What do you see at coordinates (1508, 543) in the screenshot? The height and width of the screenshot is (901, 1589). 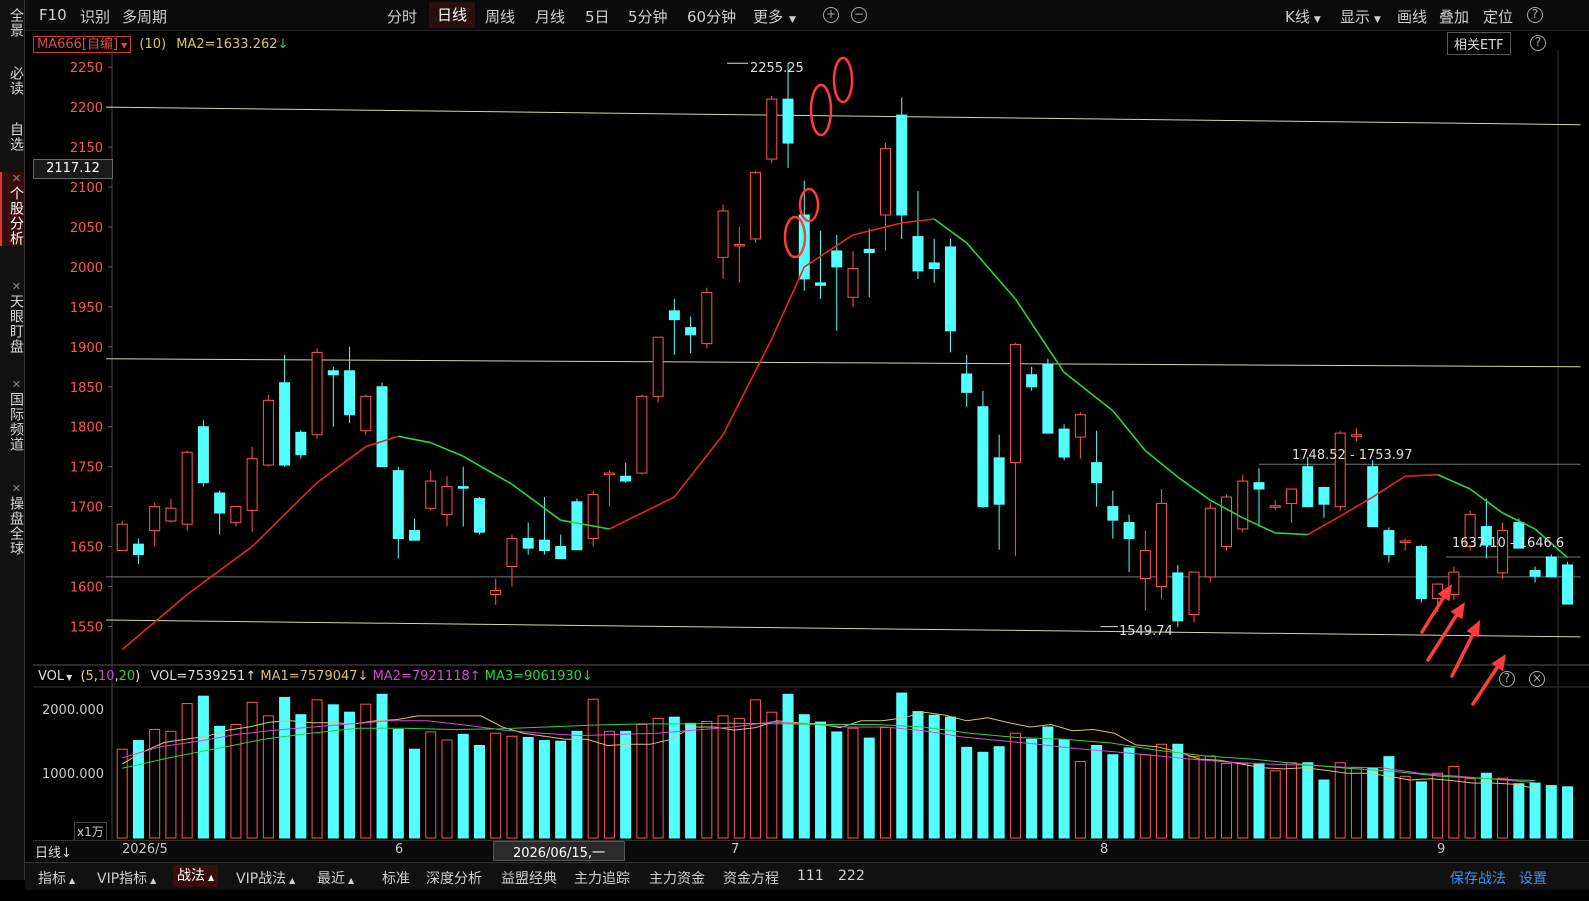 I see `range-label: 1637.10 - 1646.6` at bounding box center [1508, 543].